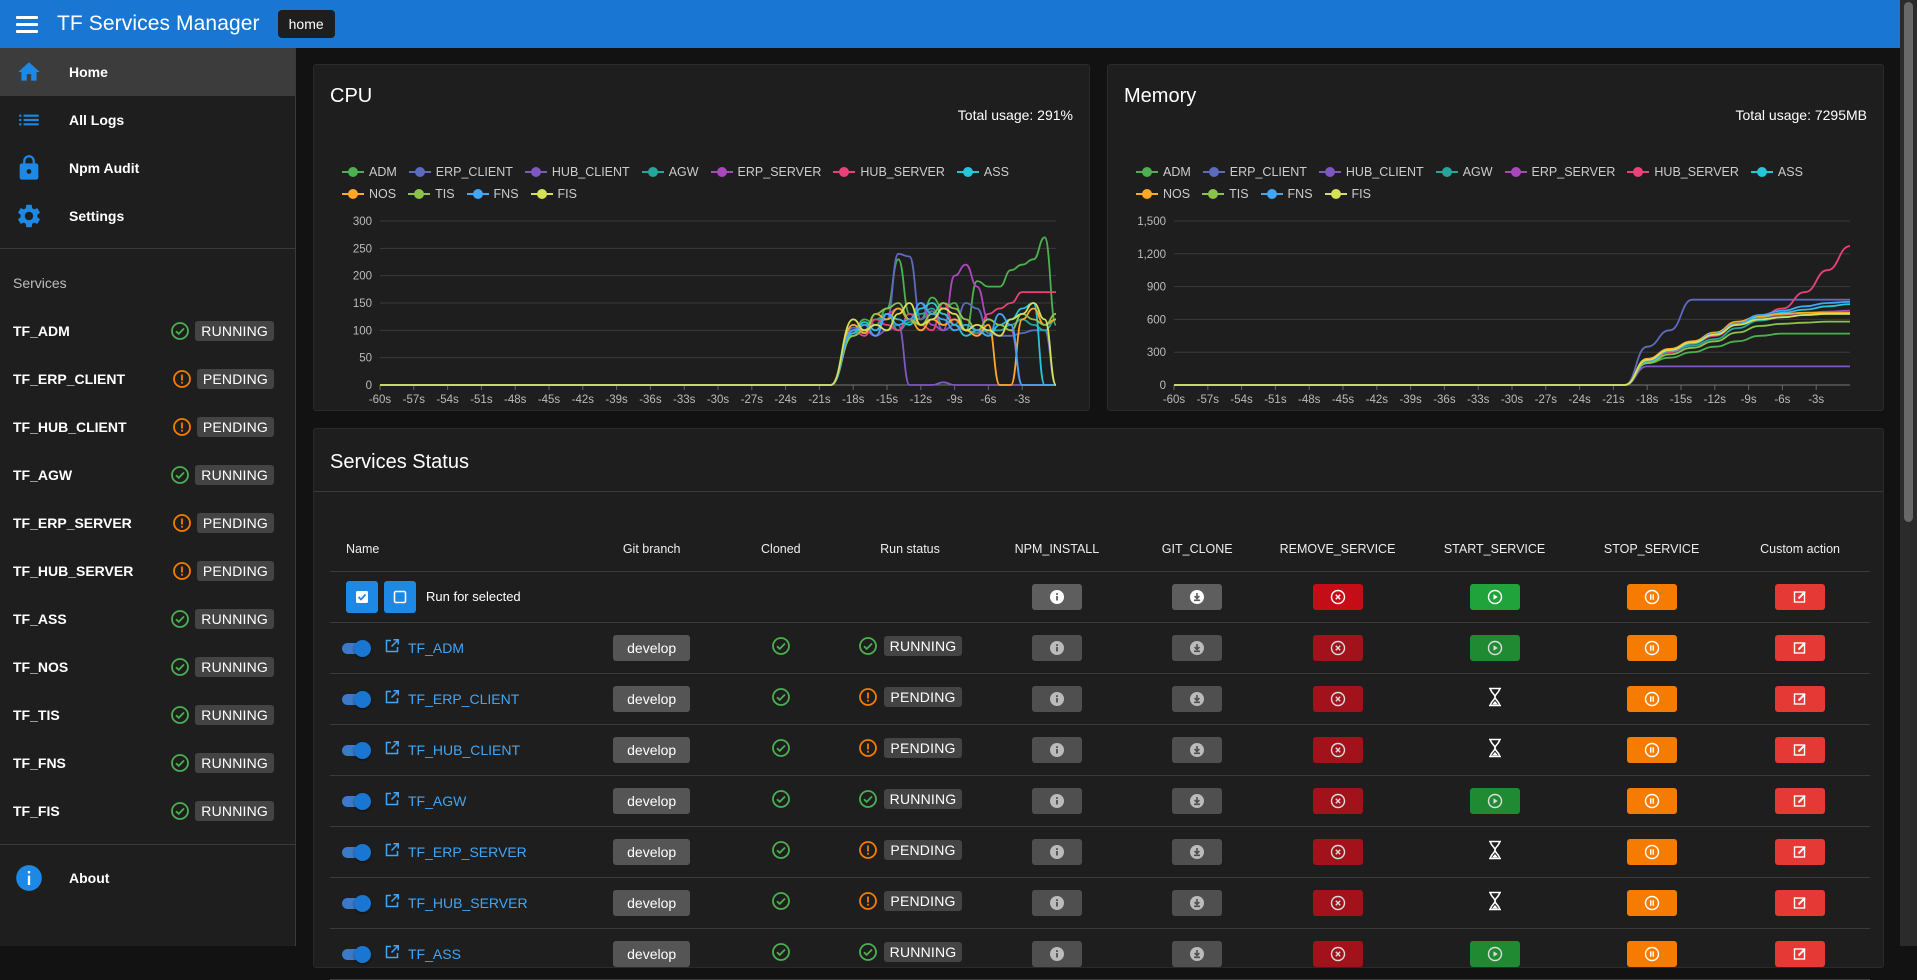 This screenshot has width=1917, height=980. I want to click on nav-settings: Settings, so click(147, 216).